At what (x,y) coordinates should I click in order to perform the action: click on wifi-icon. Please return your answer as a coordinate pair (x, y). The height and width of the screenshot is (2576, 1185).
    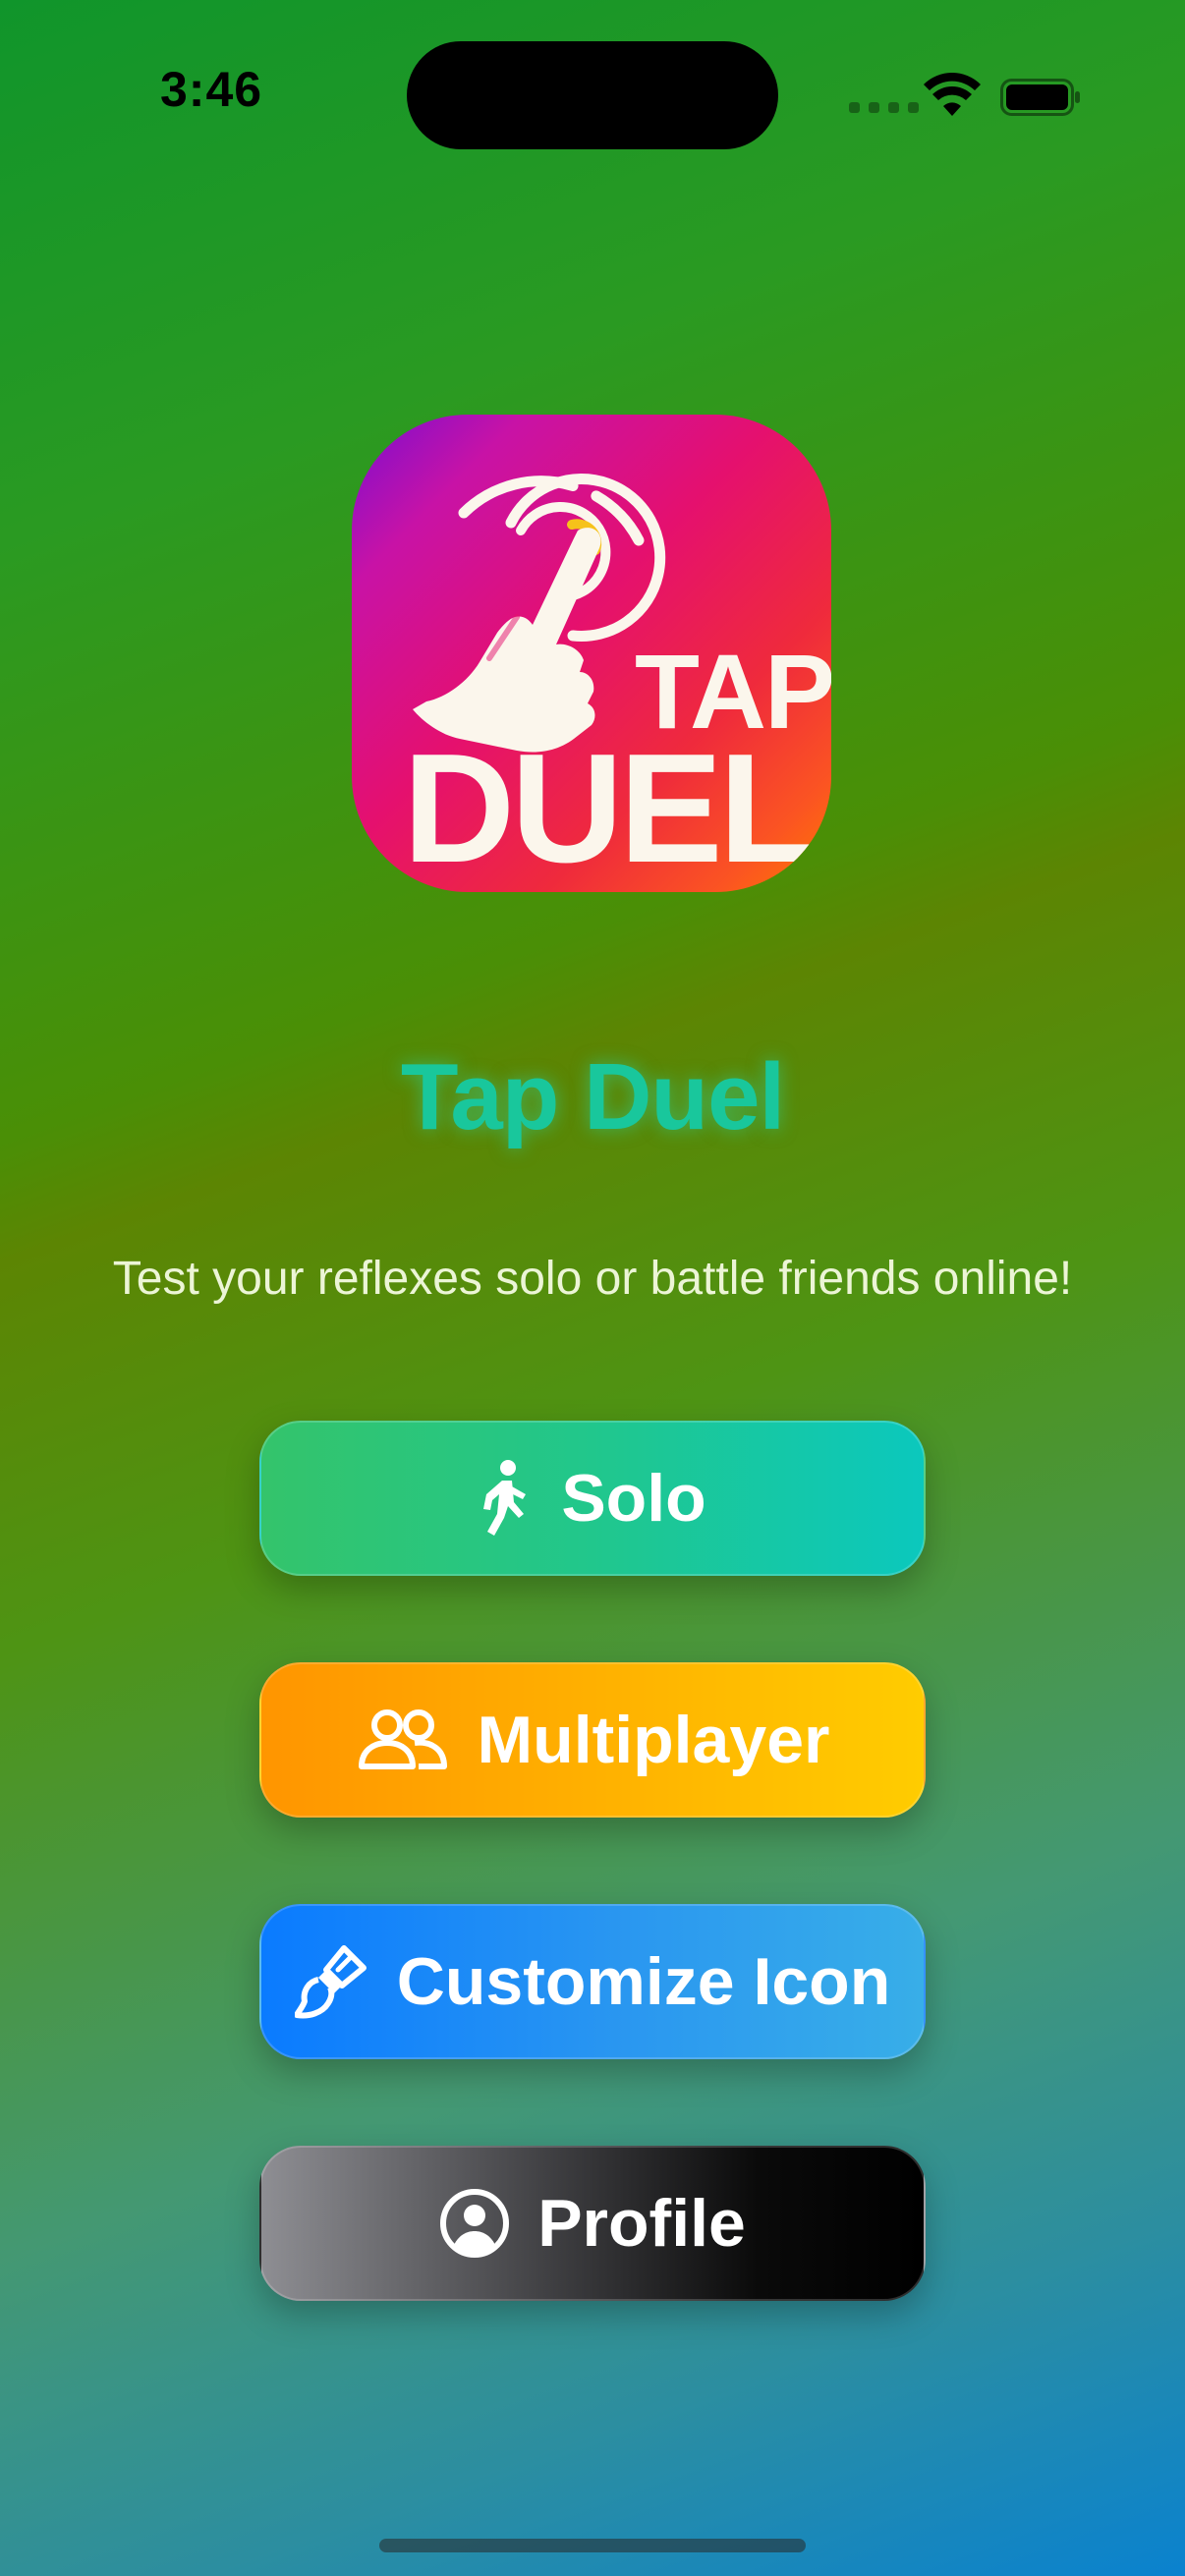
    Looking at the image, I should click on (953, 94).